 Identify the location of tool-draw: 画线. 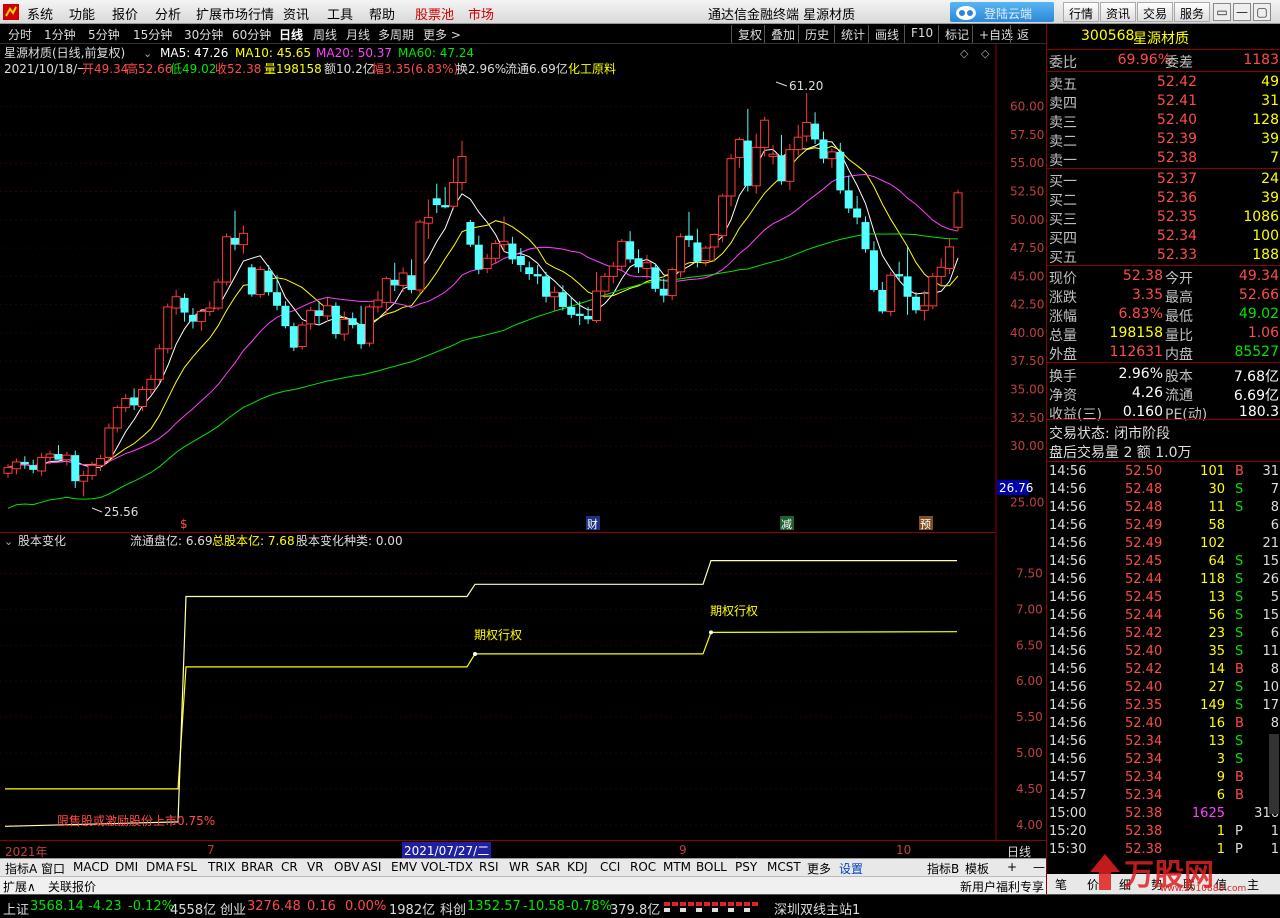
(886, 34).